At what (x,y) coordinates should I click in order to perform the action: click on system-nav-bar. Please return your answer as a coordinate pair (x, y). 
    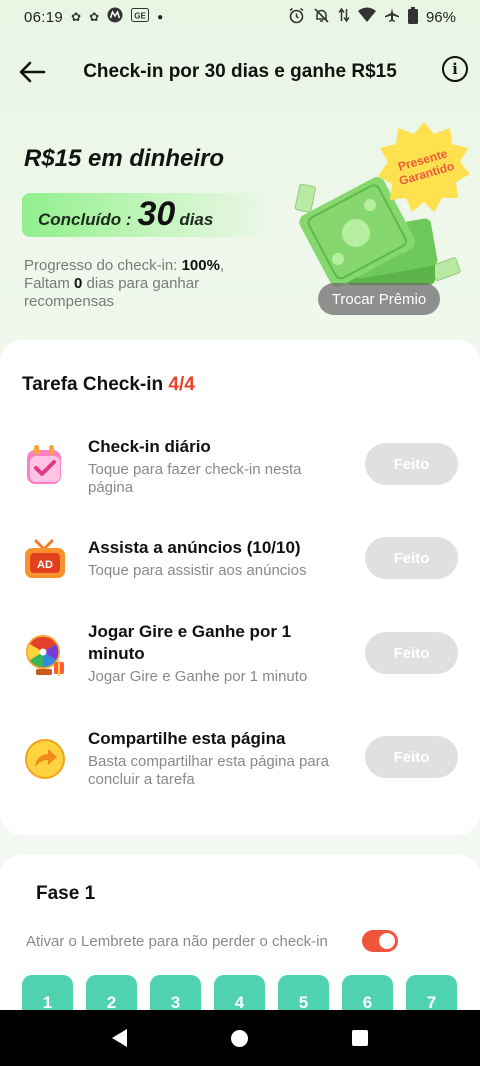
    Looking at the image, I should click on (240, 1038).